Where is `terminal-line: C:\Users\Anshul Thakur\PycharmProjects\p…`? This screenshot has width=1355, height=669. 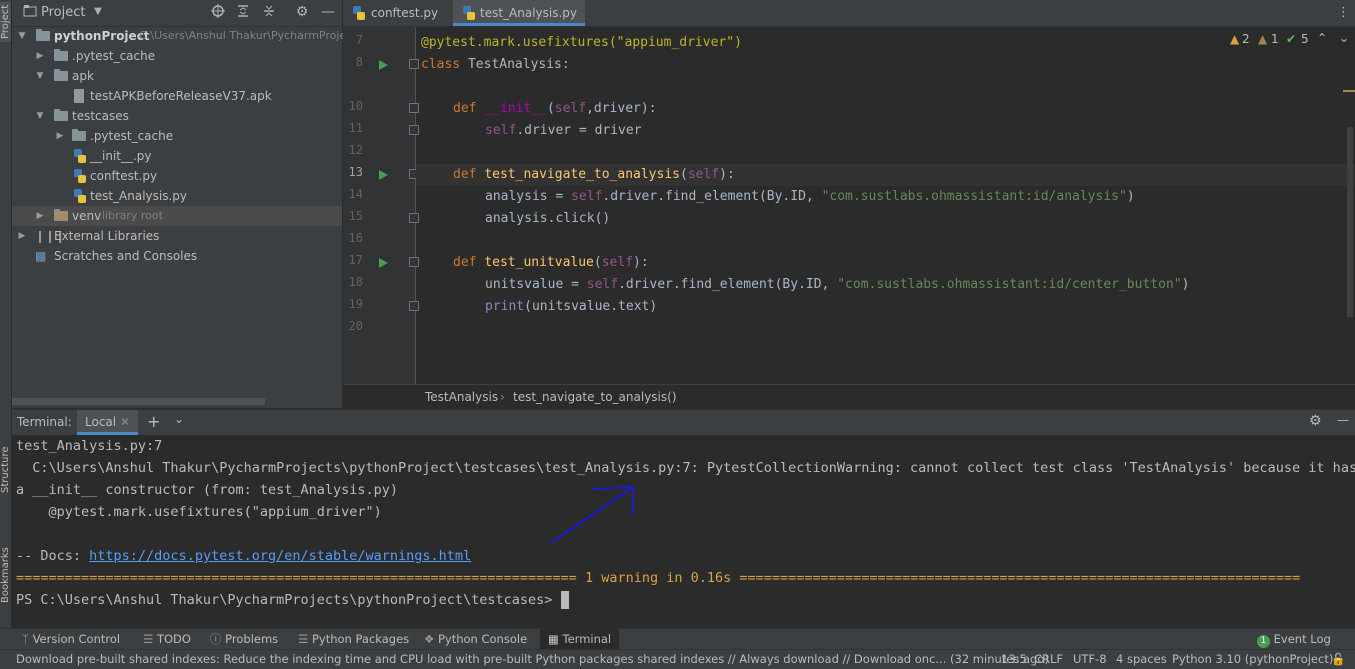
terminal-line: C:\Users\Anshul Thakur\PycharmProjects\p… is located at coordinates (685, 468).